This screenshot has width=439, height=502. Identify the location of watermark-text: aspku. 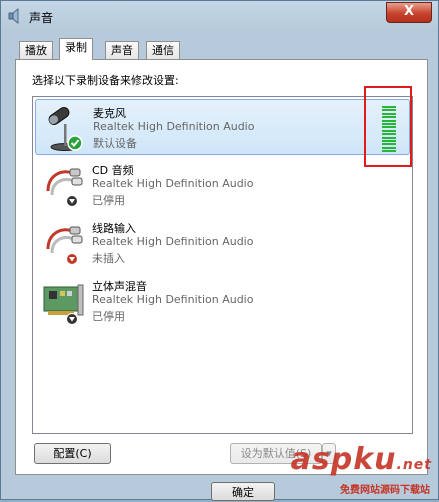
(343, 459).